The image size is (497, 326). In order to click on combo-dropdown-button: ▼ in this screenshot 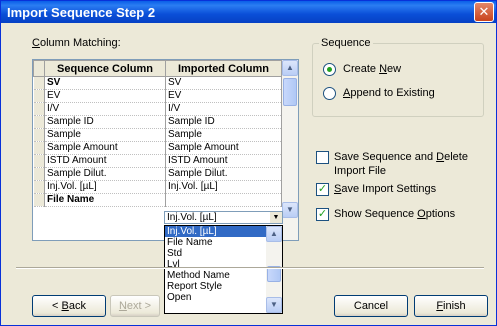, I will do `click(276, 217)`.